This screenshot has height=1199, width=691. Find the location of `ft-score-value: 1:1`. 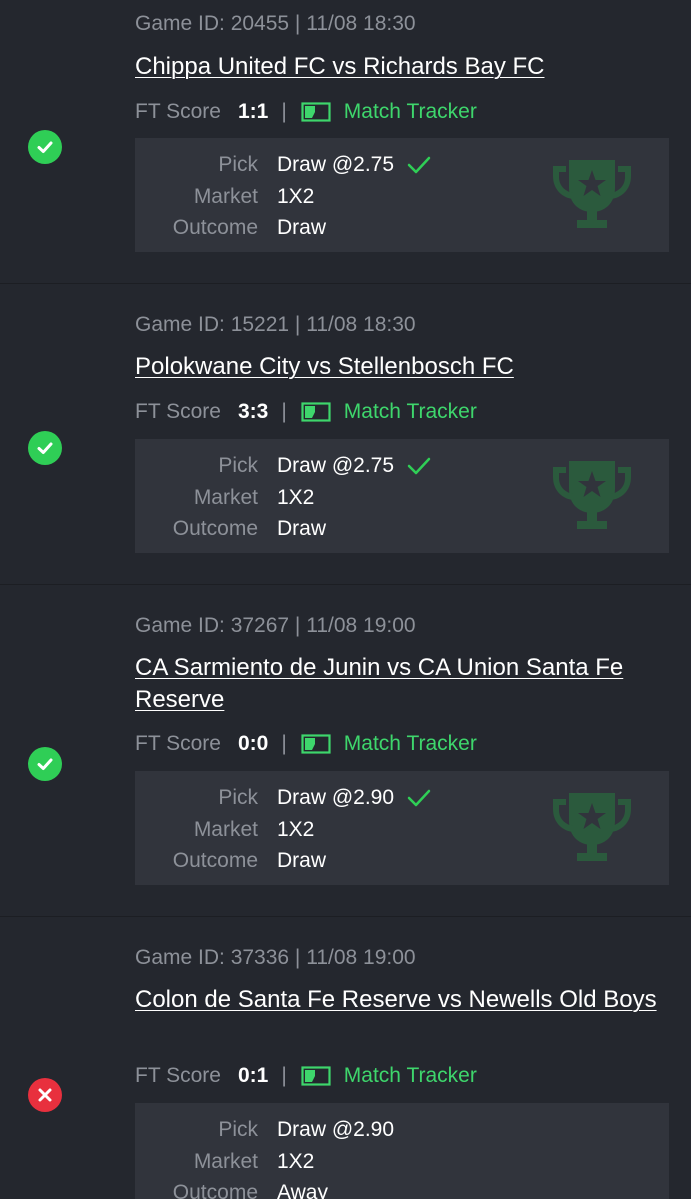

ft-score-value: 1:1 is located at coordinates (253, 111).